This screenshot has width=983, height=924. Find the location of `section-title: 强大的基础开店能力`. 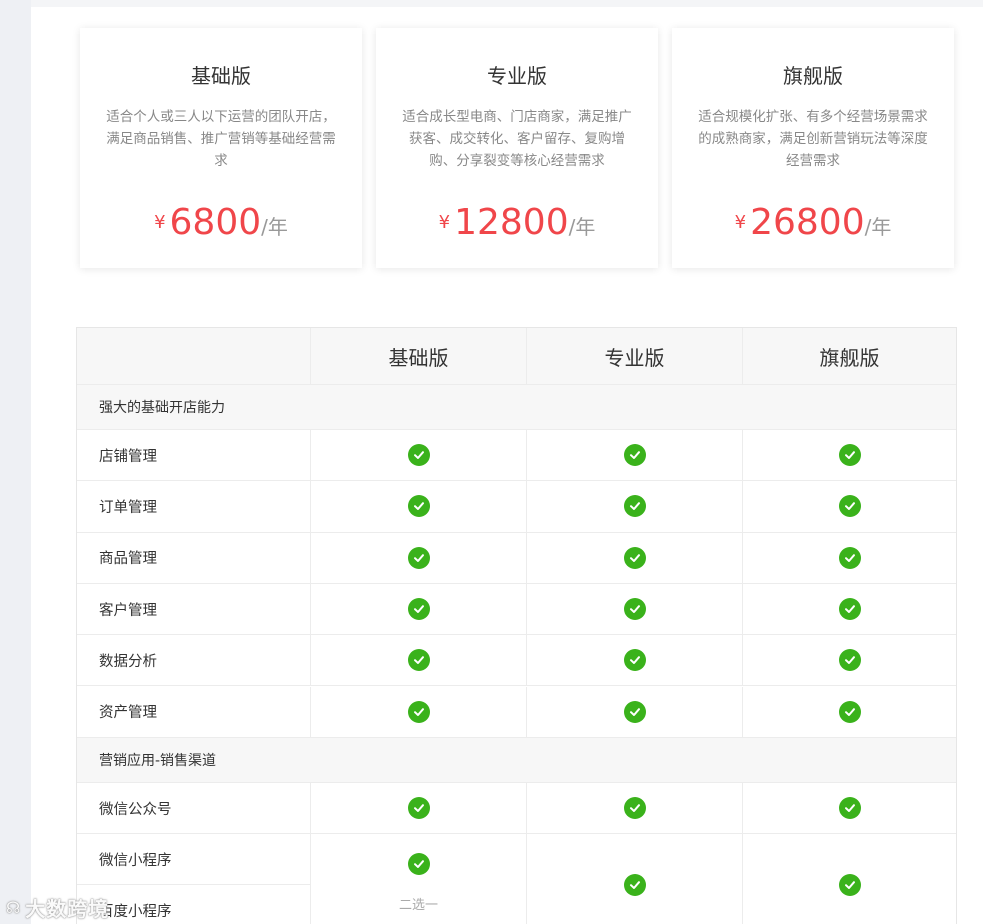

section-title: 强大的基础开店能力 is located at coordinates (162, 408).